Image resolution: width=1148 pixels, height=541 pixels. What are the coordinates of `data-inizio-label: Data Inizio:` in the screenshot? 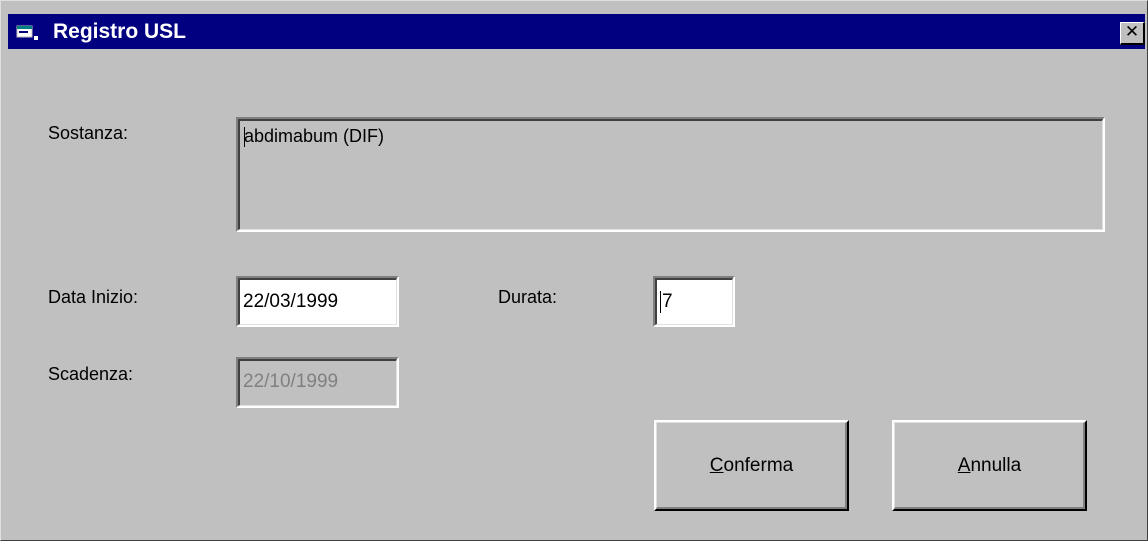 It's located at (93, 297).